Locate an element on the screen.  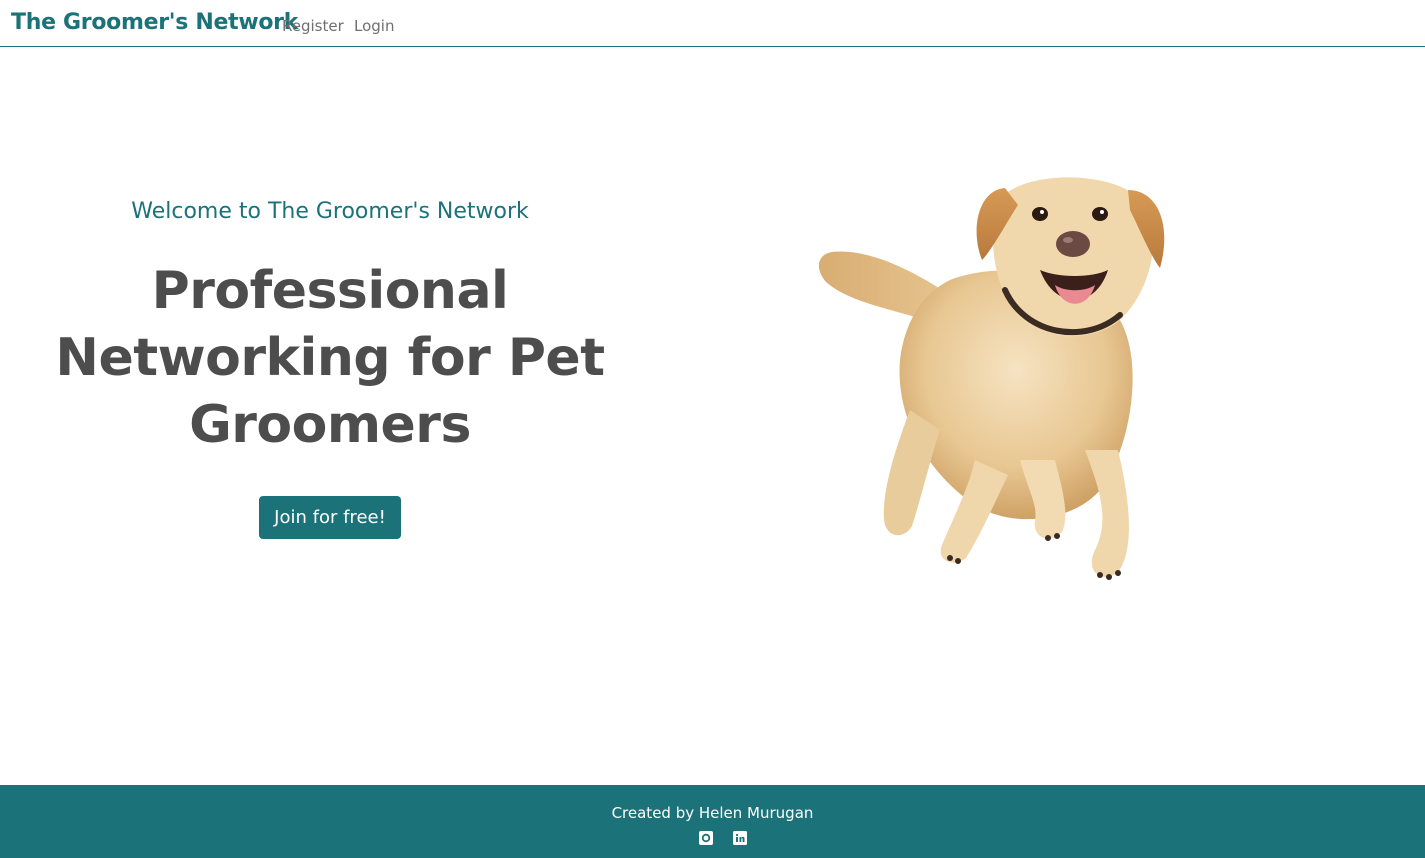
welcome-subtitle: Welcome to The Groomer's Network is located at coordinates (330, 211).